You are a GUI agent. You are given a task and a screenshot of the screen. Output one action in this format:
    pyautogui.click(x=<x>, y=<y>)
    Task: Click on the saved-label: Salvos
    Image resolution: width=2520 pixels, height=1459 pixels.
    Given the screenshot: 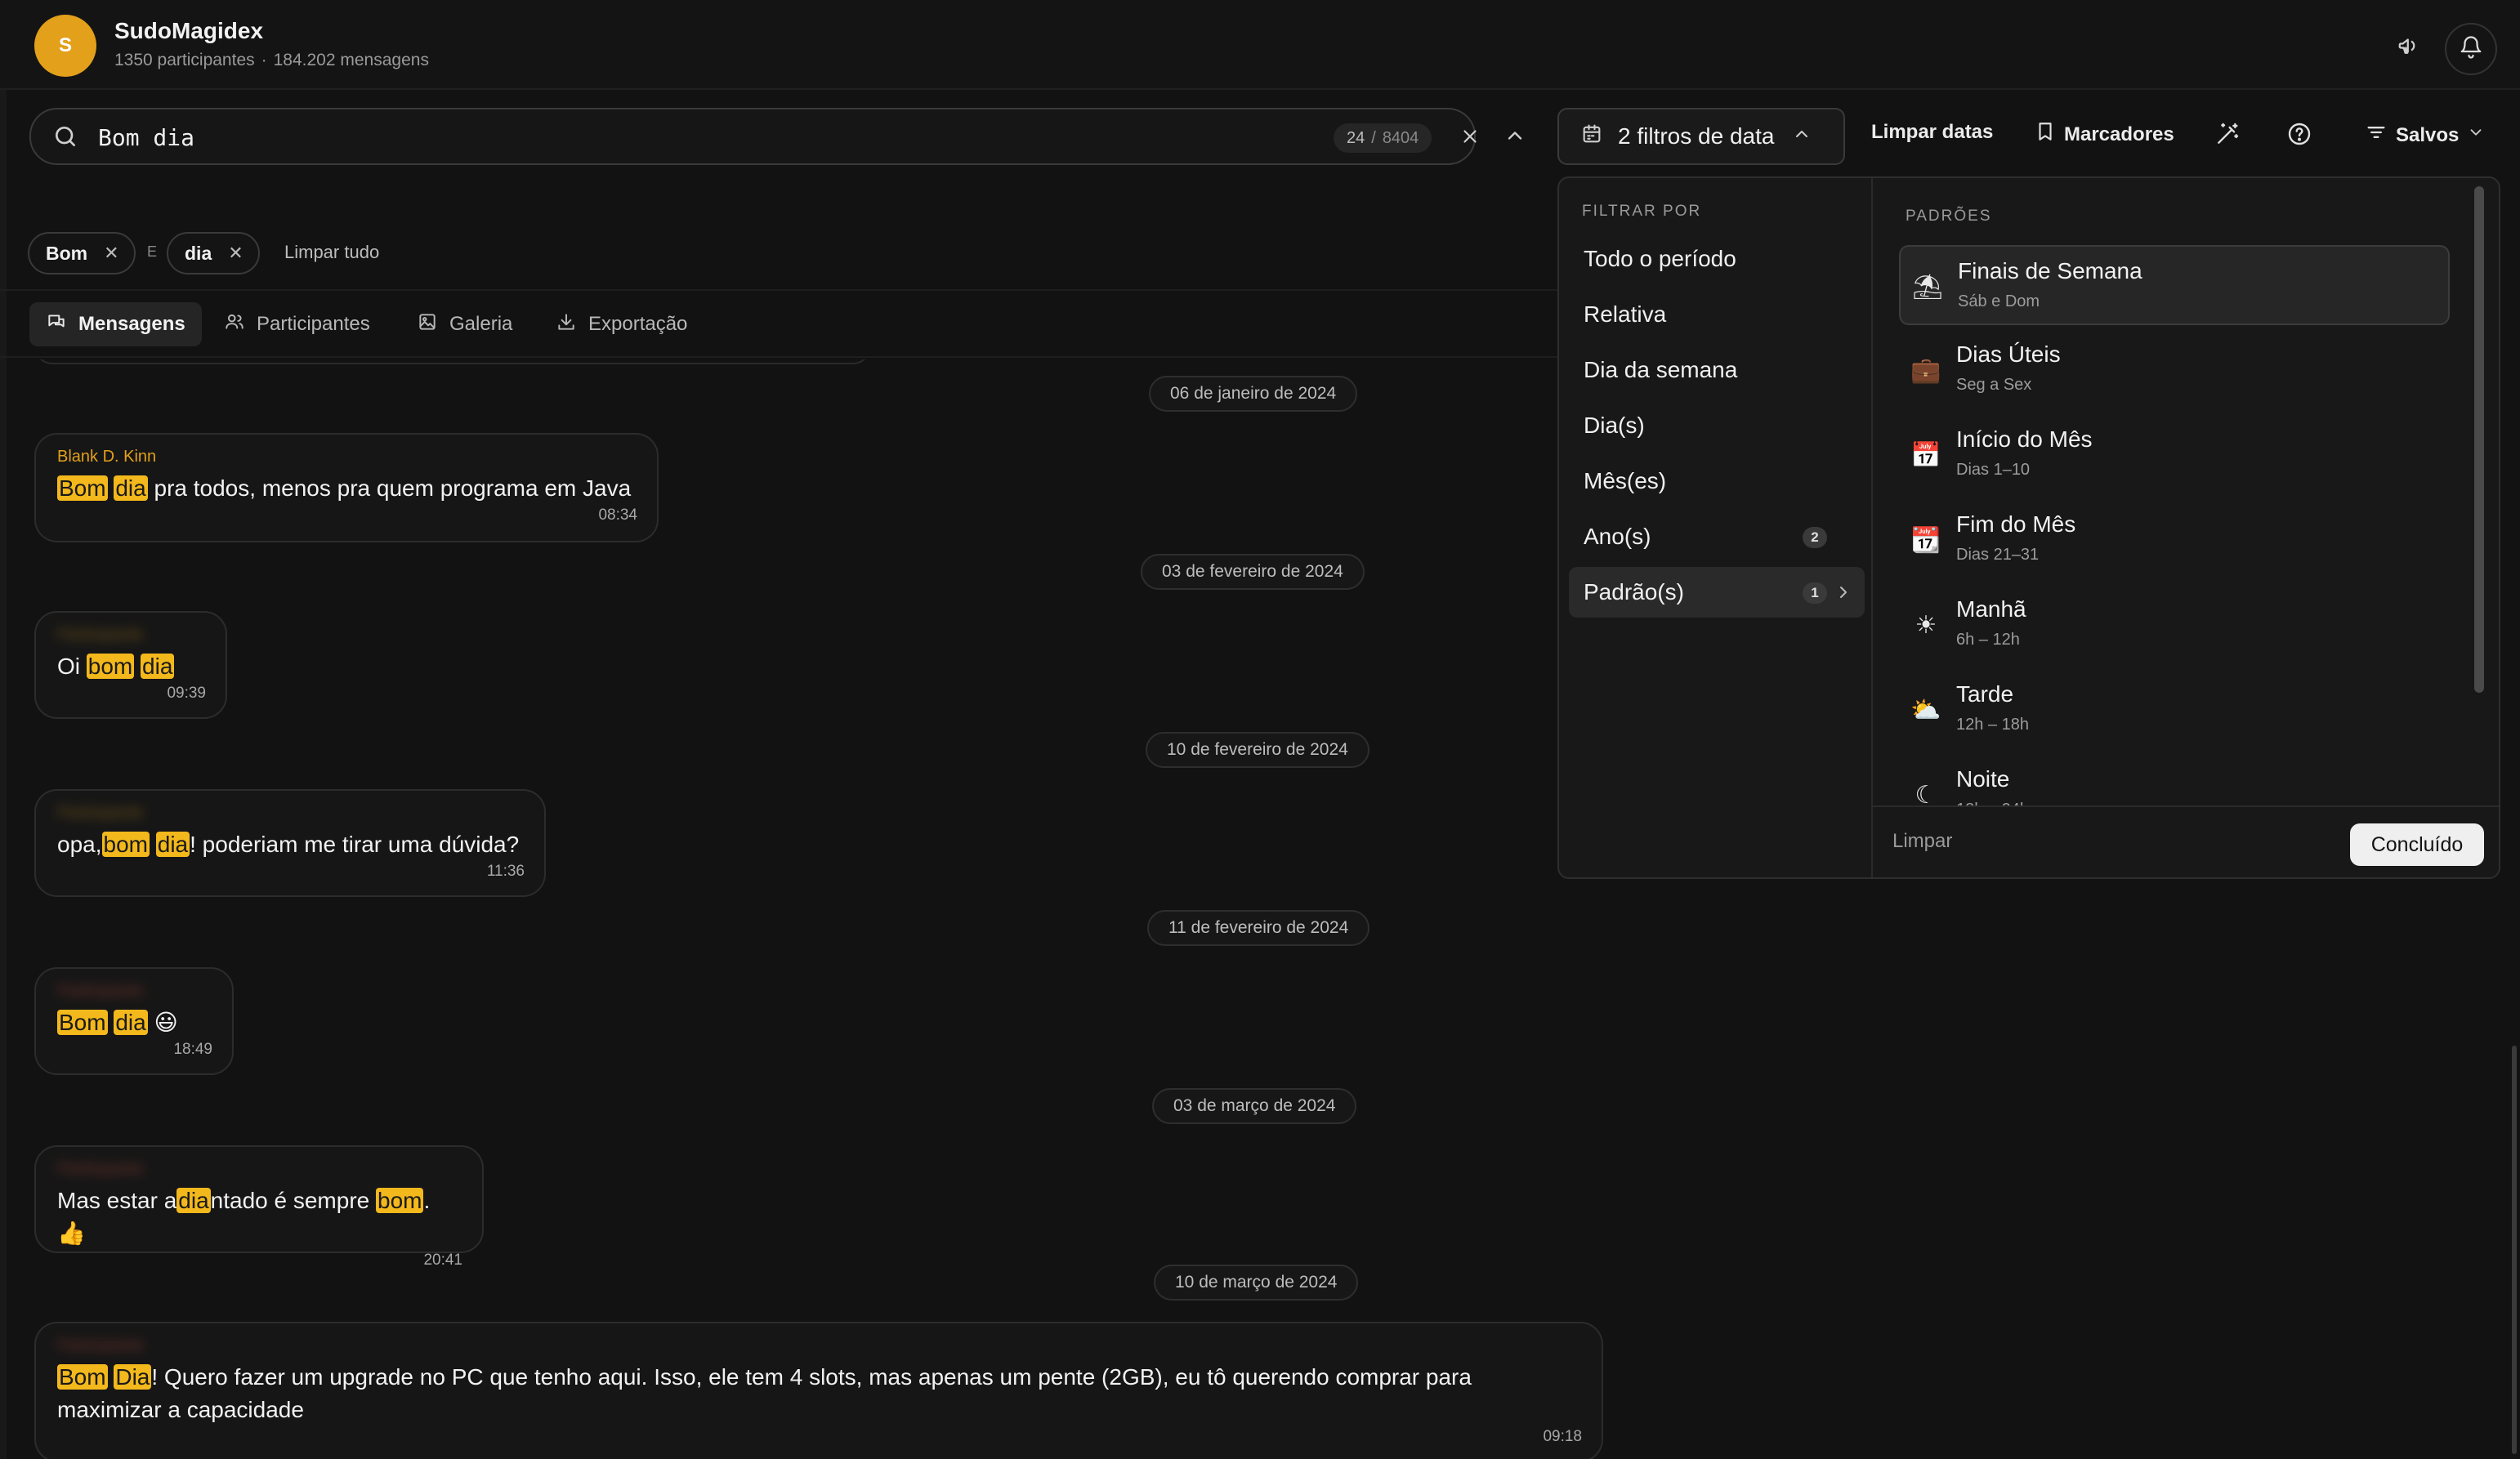 What is the action you would take?
    pyautogui.click(x=2428, y=134)
    